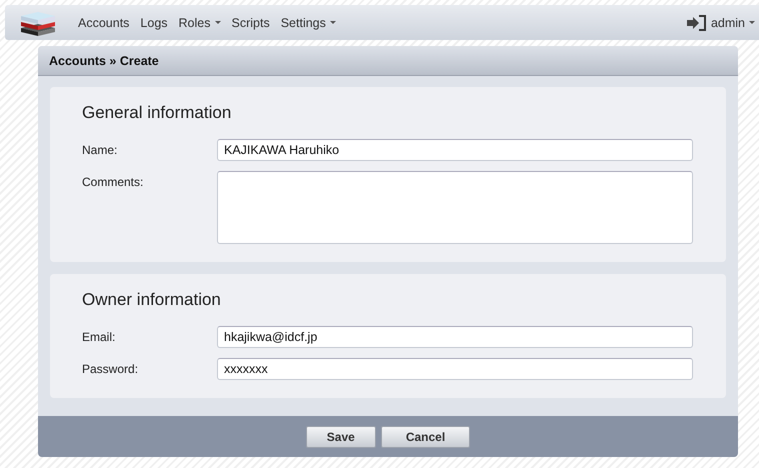 The image size is (759, 468). I want to click on user-menu: admin, so click(732, 23).